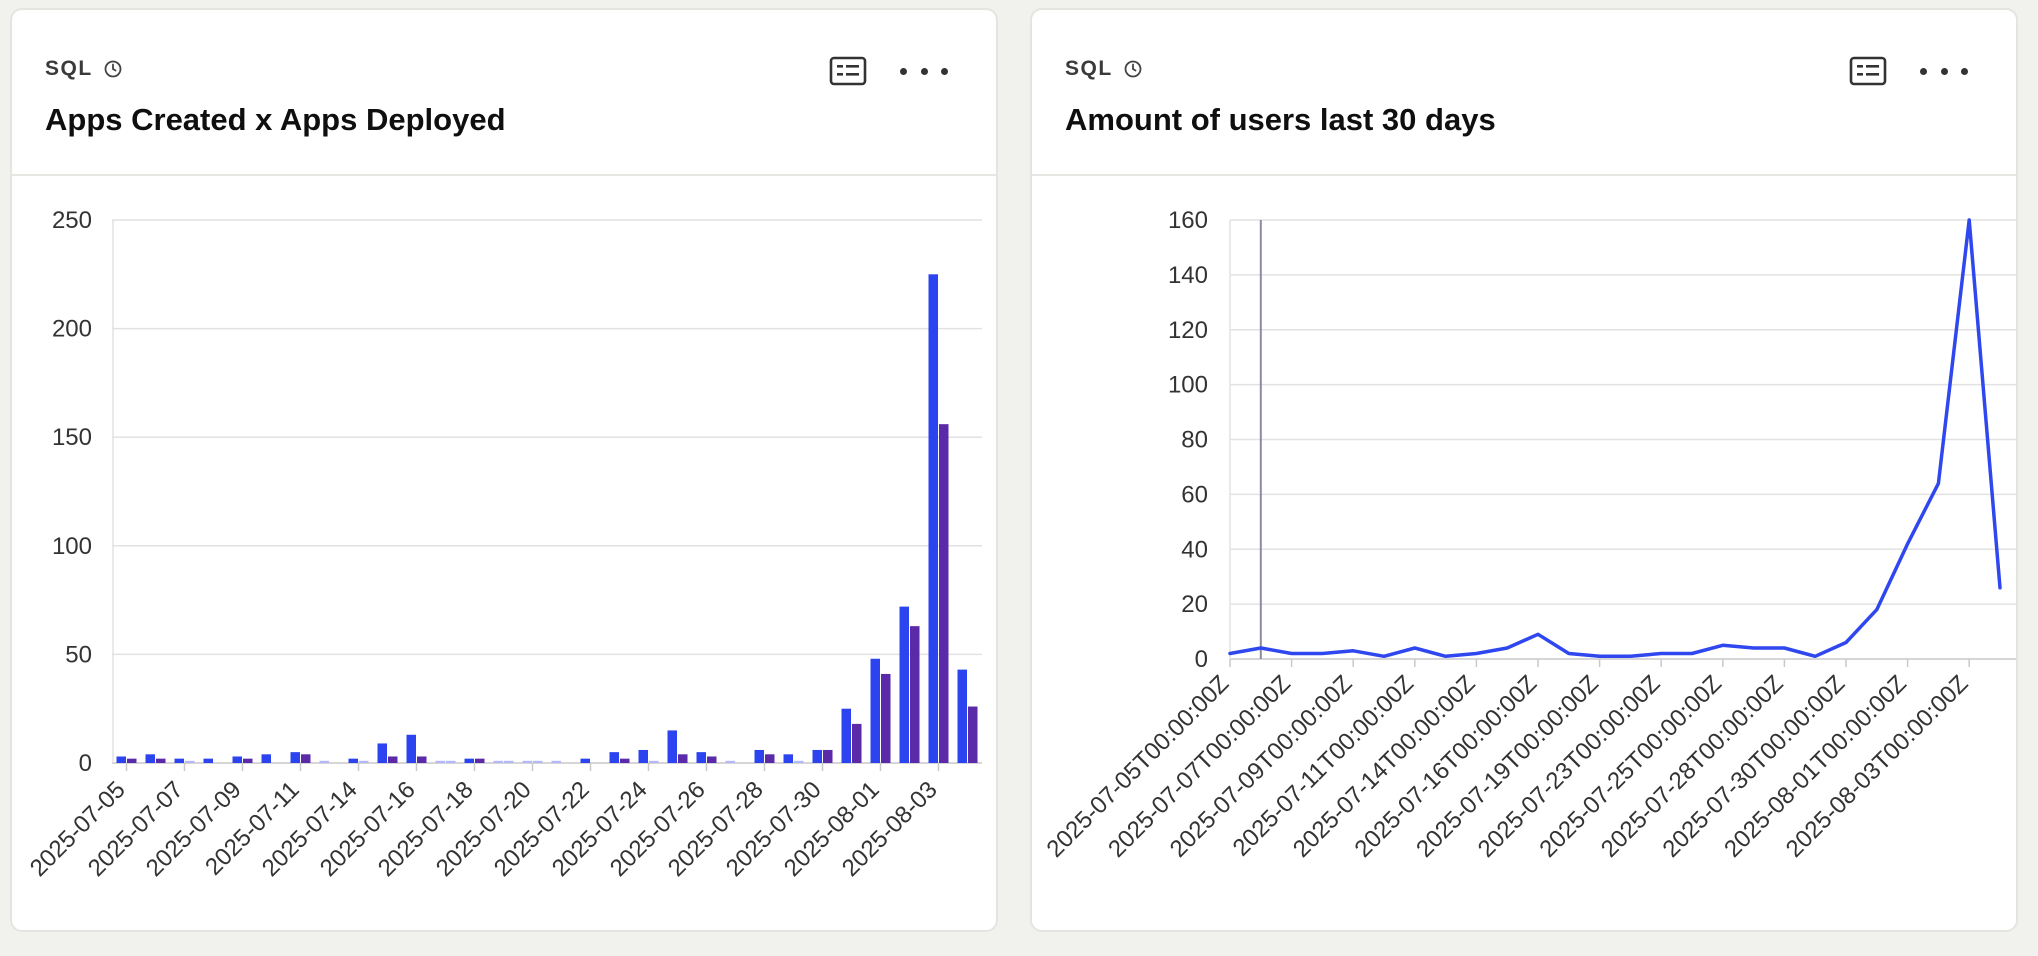 This screenshot has width=2038, height=956. Describe the element at coordinates (1194, 440) in the screenshot. I see `y-tick-label: 80` at that location.